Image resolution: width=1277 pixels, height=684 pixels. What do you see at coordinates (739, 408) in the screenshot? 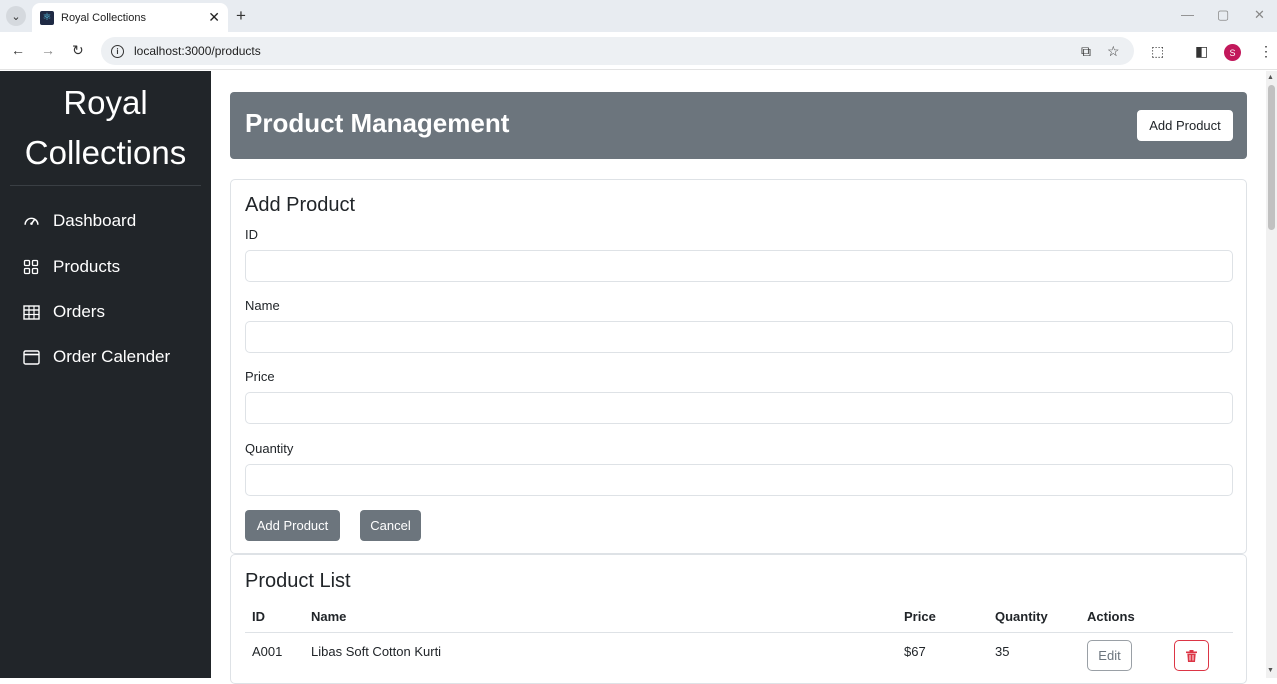
I see `price-input` at bounding box center [739, 408].